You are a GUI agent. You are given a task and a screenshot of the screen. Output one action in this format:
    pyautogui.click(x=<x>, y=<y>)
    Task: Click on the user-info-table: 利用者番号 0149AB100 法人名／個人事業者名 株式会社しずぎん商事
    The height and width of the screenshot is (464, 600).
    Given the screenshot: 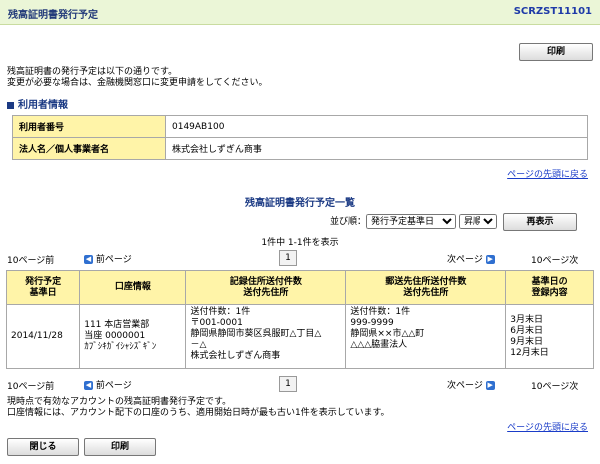 What is the action you would take?
    pyautogui.click(x=300, y=137)
    